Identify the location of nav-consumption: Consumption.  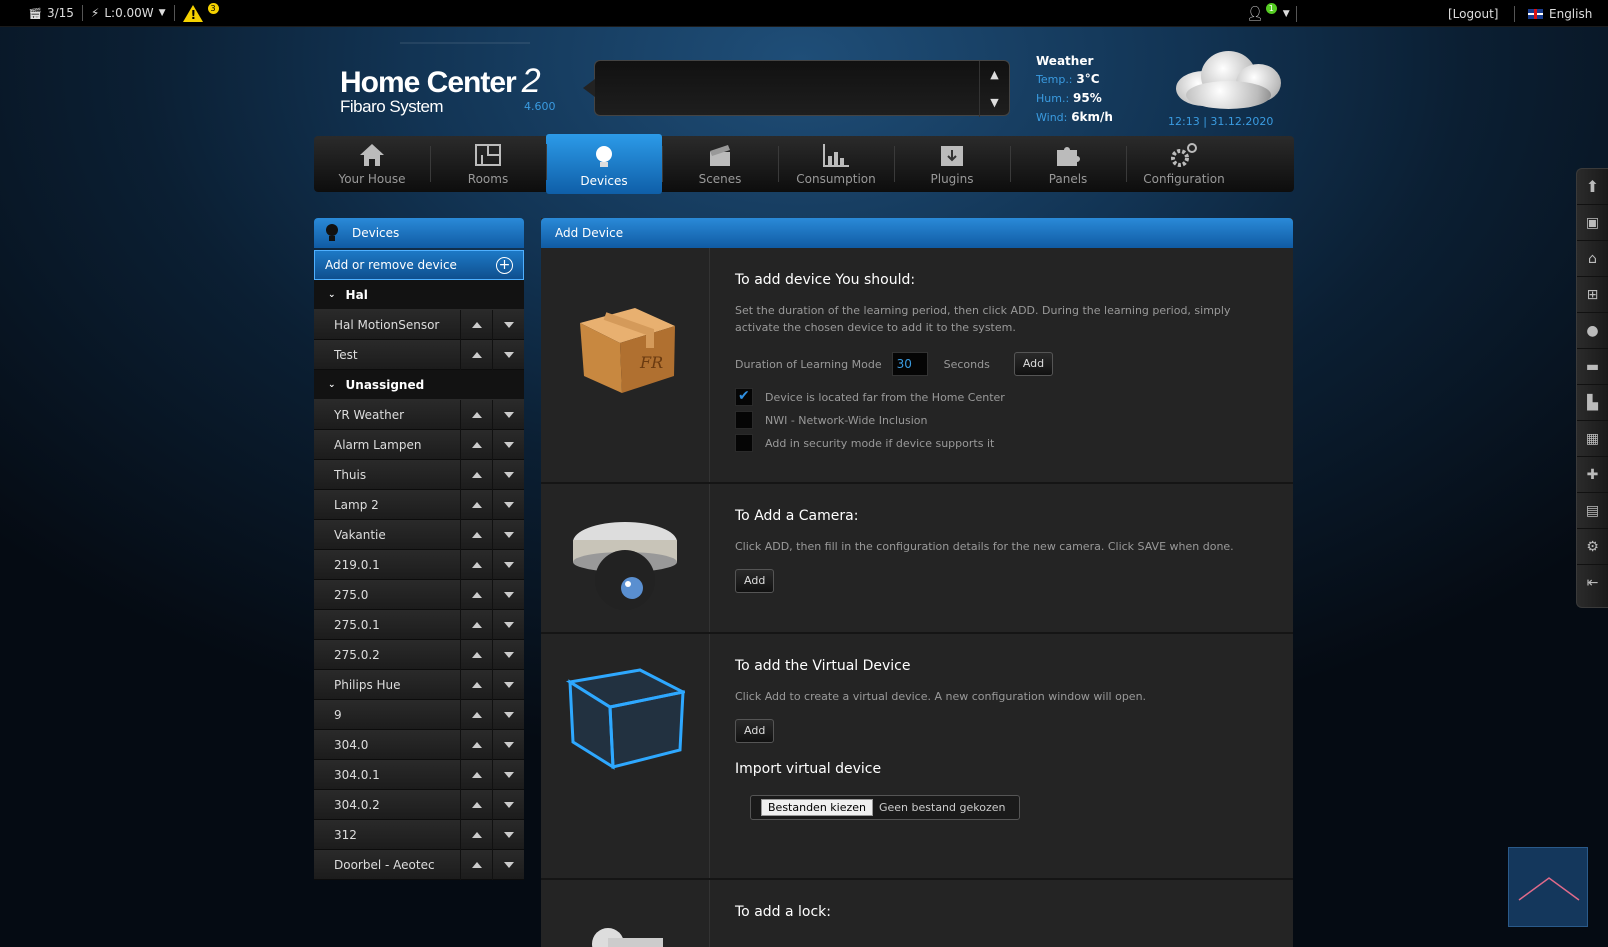
(836, 164).